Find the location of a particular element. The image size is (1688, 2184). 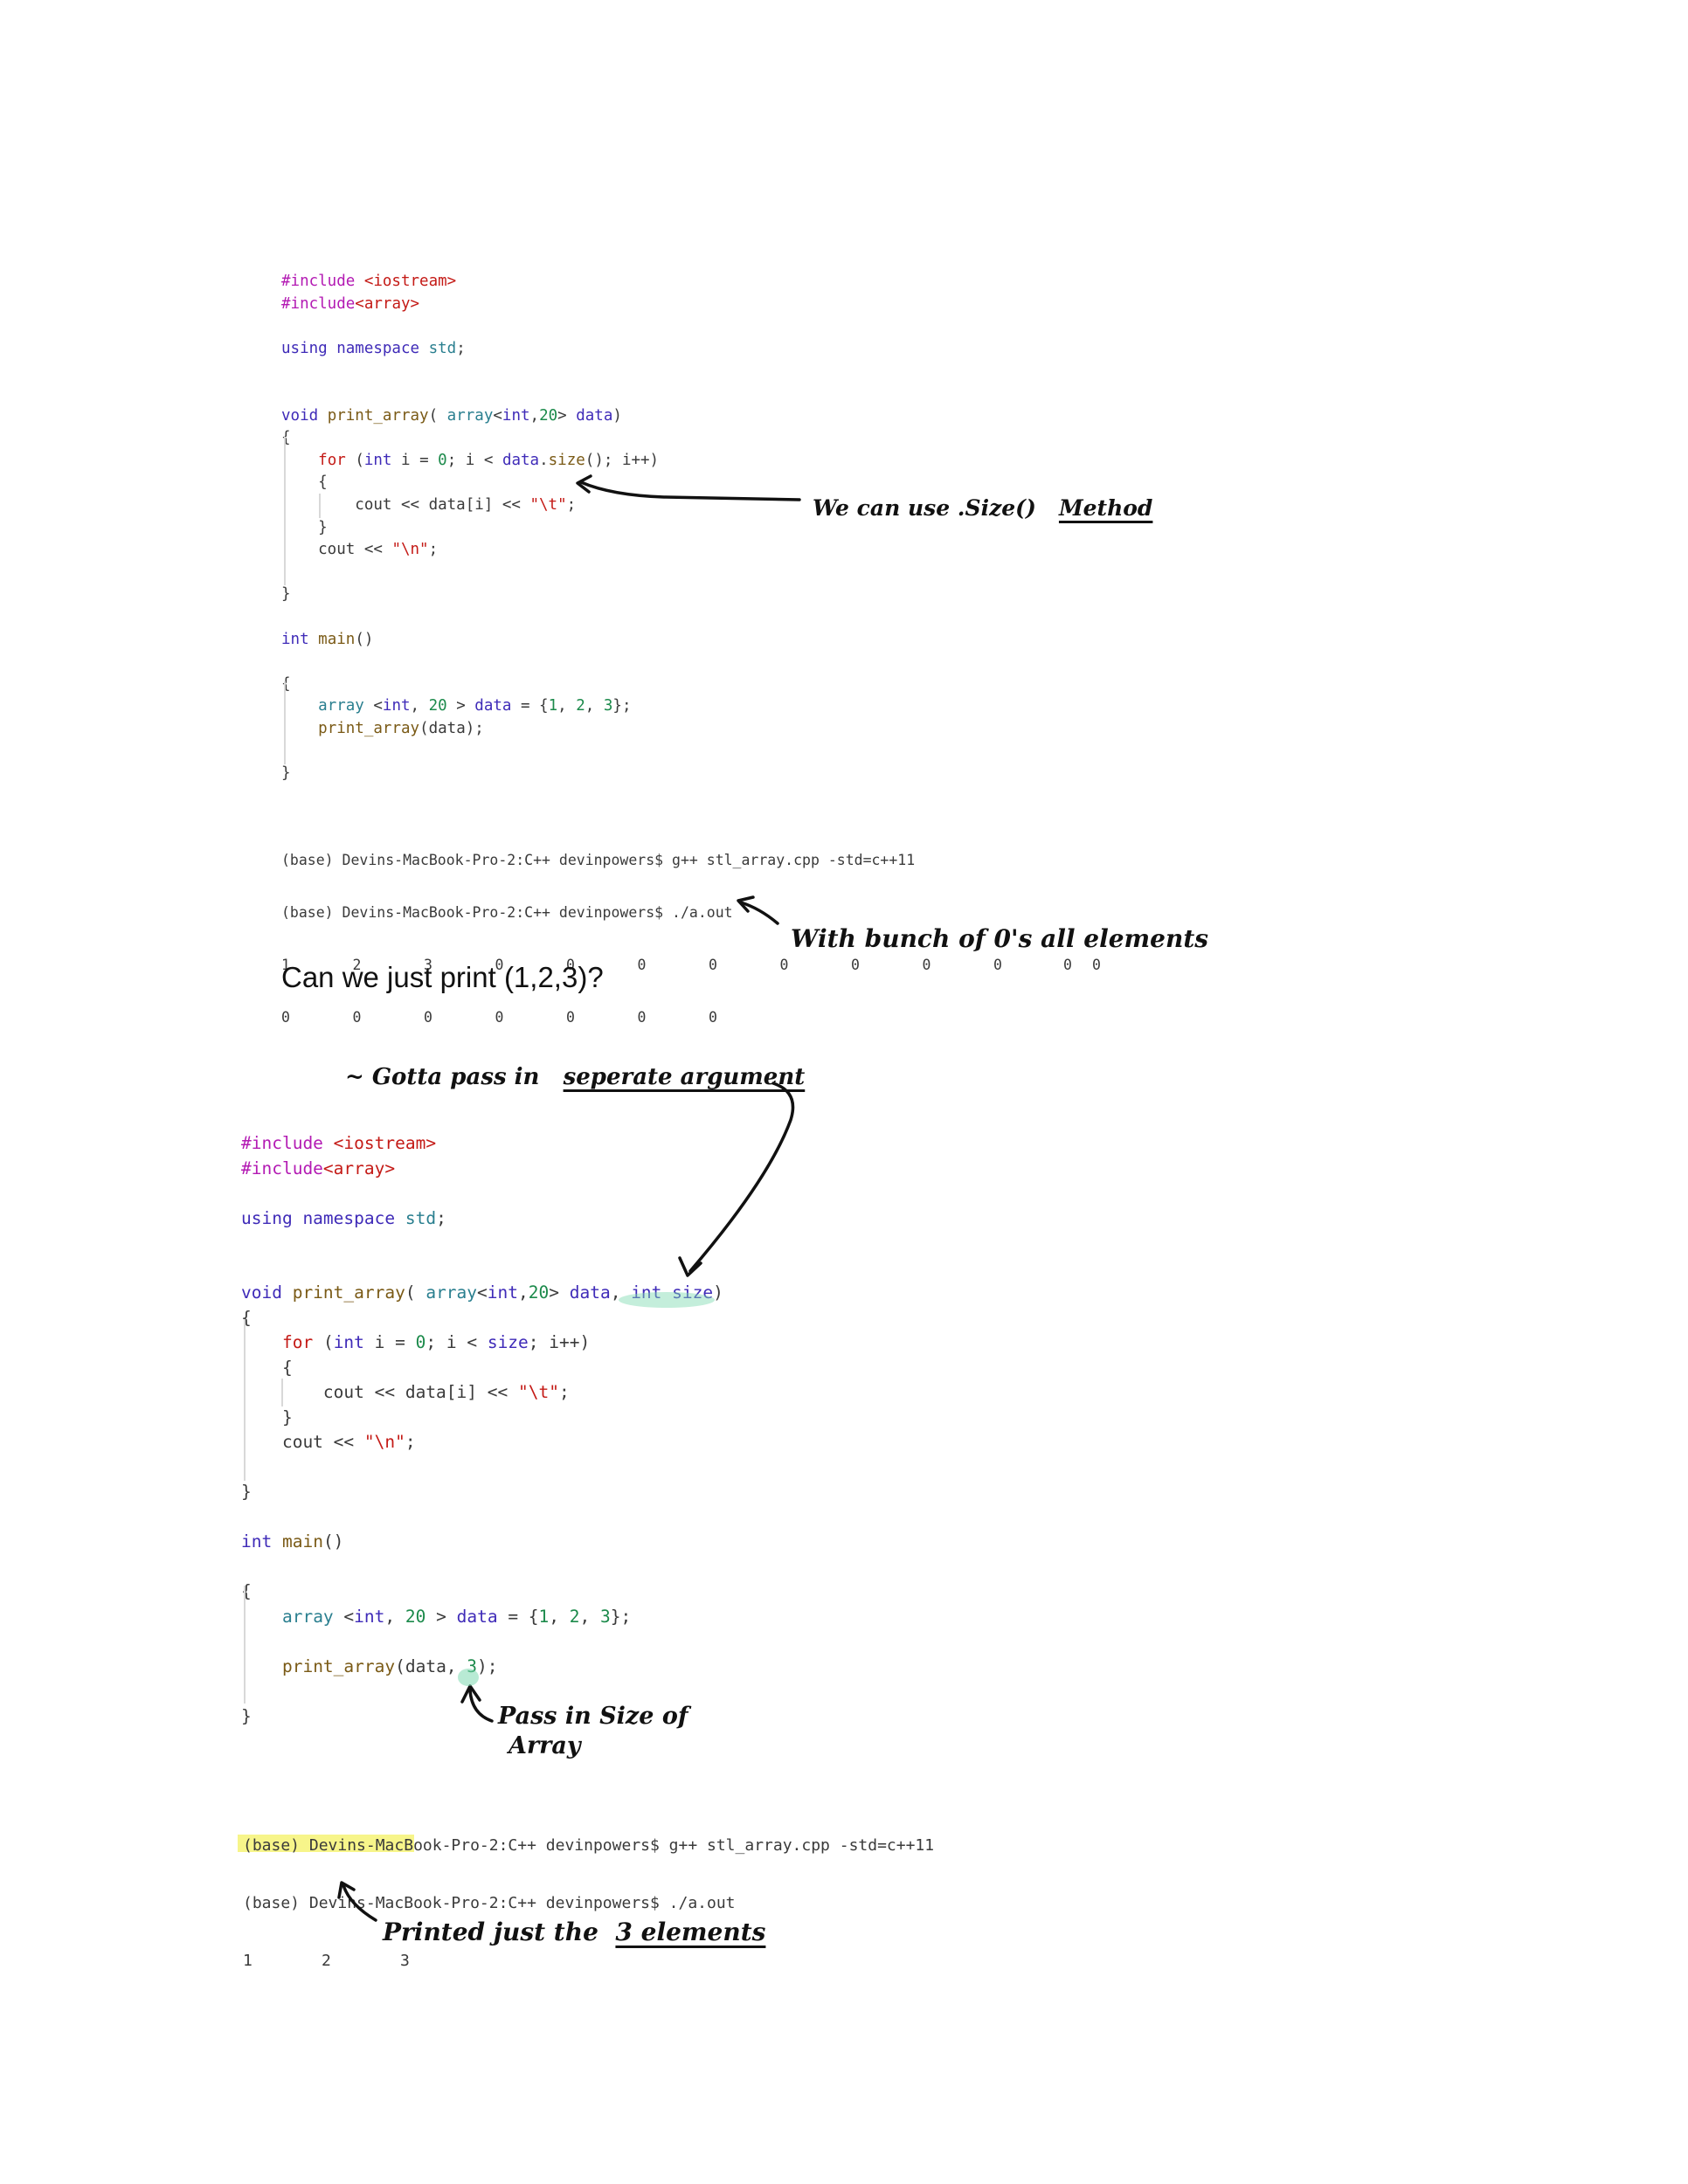

size-param-highlight is located at coordinates (667, 1300).